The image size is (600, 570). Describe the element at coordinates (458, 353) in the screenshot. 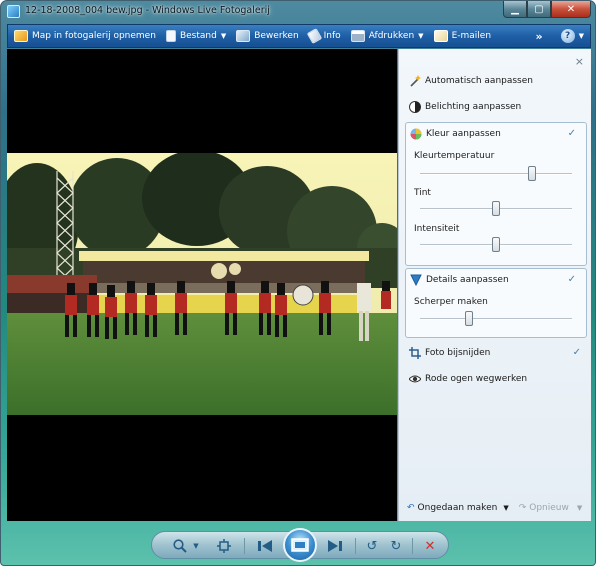

I see `crop-label: Foto bijsnijden` at that location.